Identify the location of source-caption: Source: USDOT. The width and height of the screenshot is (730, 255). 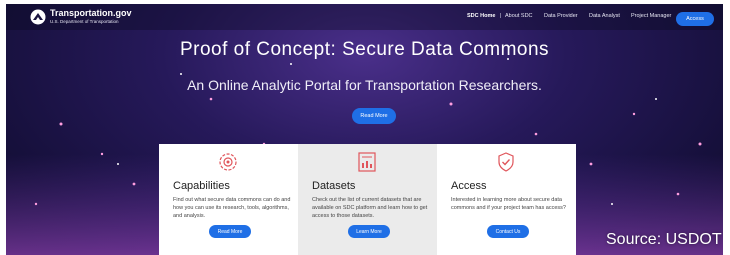
(664, 239).